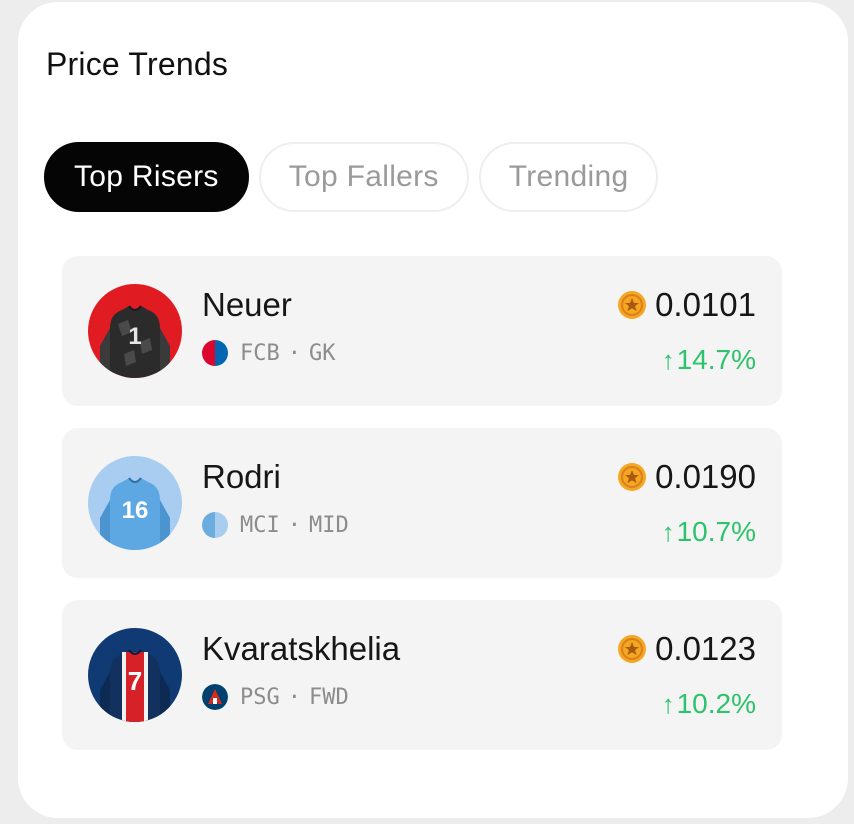  What do you see at coordinates (363, 177) in the screenshot?
I see `tab-top-fallers: Top Fallers` at bounding box center [363, 177].